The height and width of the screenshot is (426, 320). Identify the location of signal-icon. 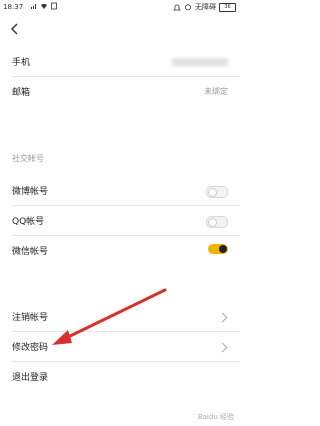
(33, 6).